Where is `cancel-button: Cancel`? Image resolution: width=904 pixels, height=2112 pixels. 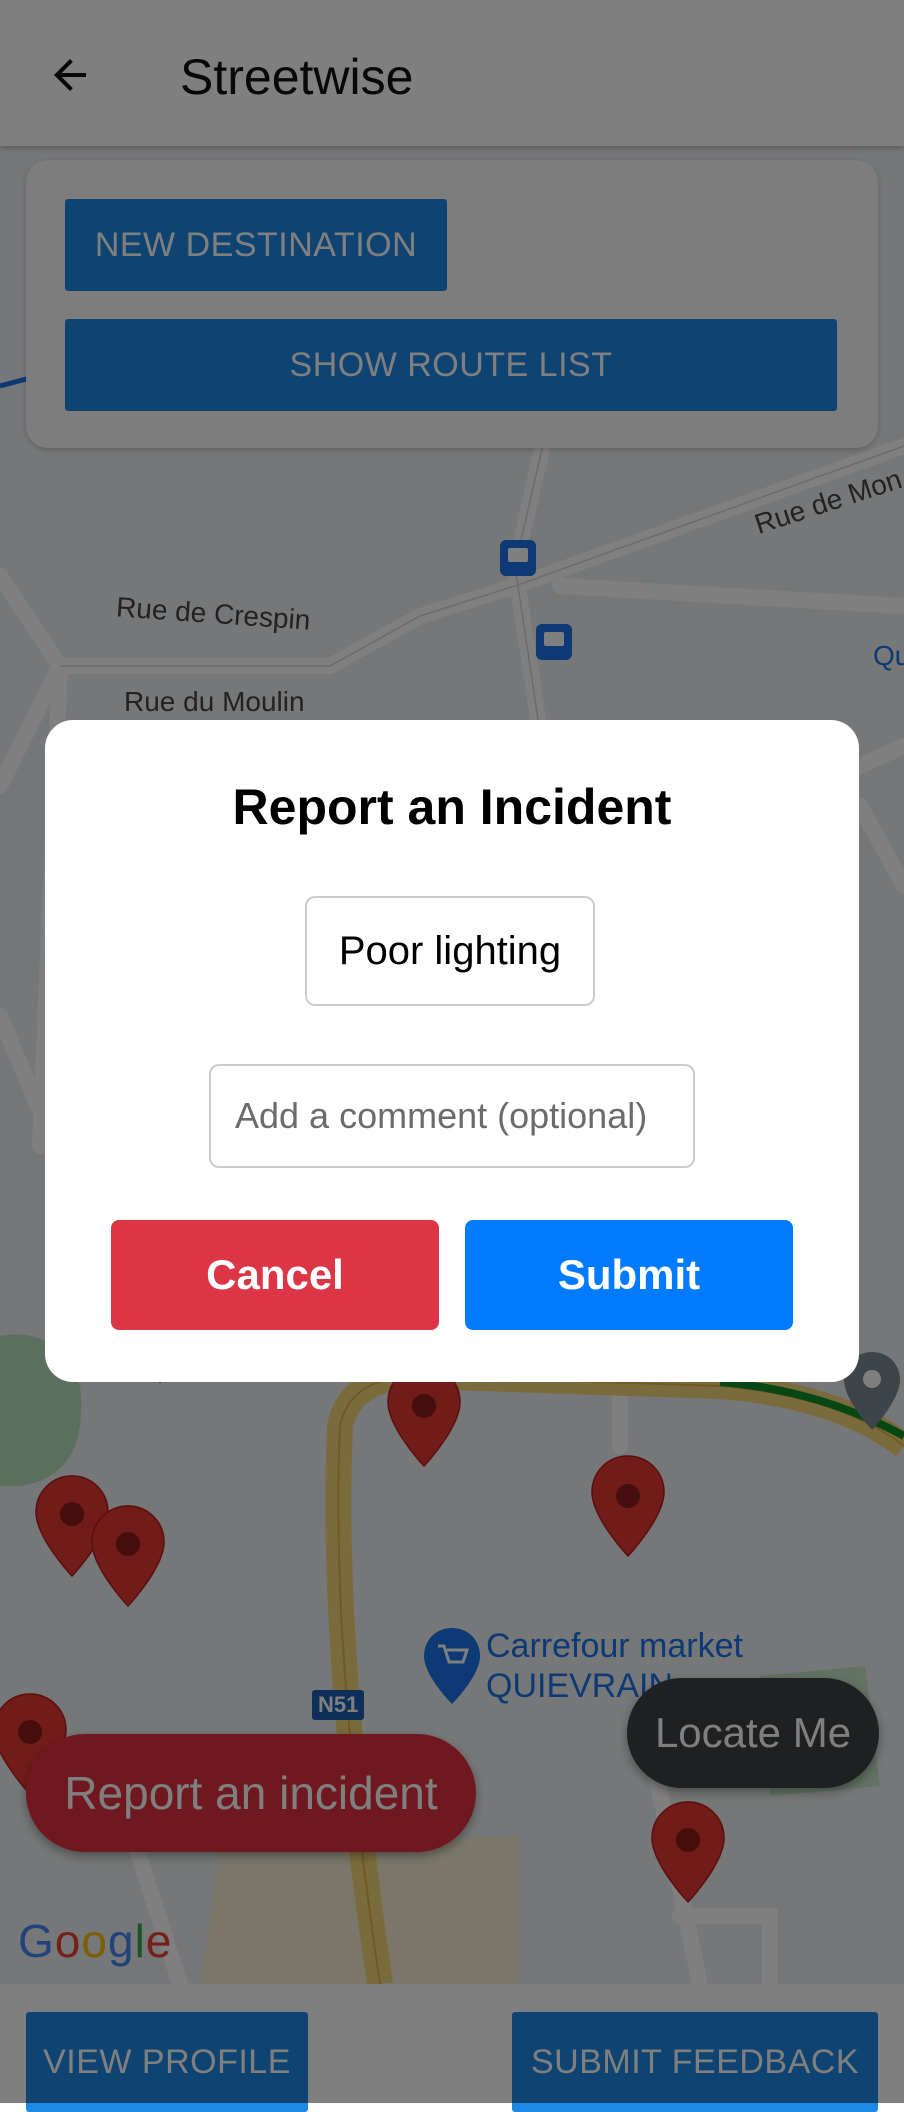
cancel-button: Cancel is located at coordinates (275, 1275).